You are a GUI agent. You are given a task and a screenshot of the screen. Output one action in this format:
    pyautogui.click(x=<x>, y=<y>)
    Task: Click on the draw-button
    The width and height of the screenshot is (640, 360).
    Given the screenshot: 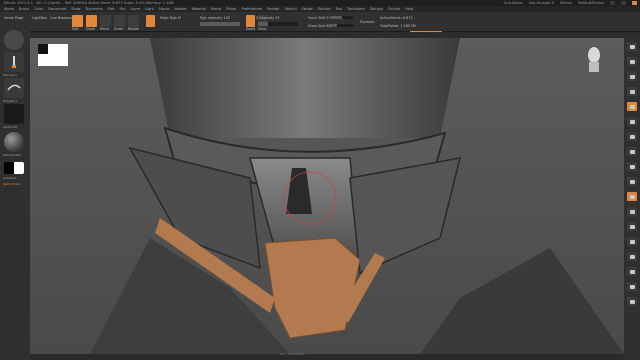 What is the action you would take?
    pyautogui.click(x=91, y=21)
    